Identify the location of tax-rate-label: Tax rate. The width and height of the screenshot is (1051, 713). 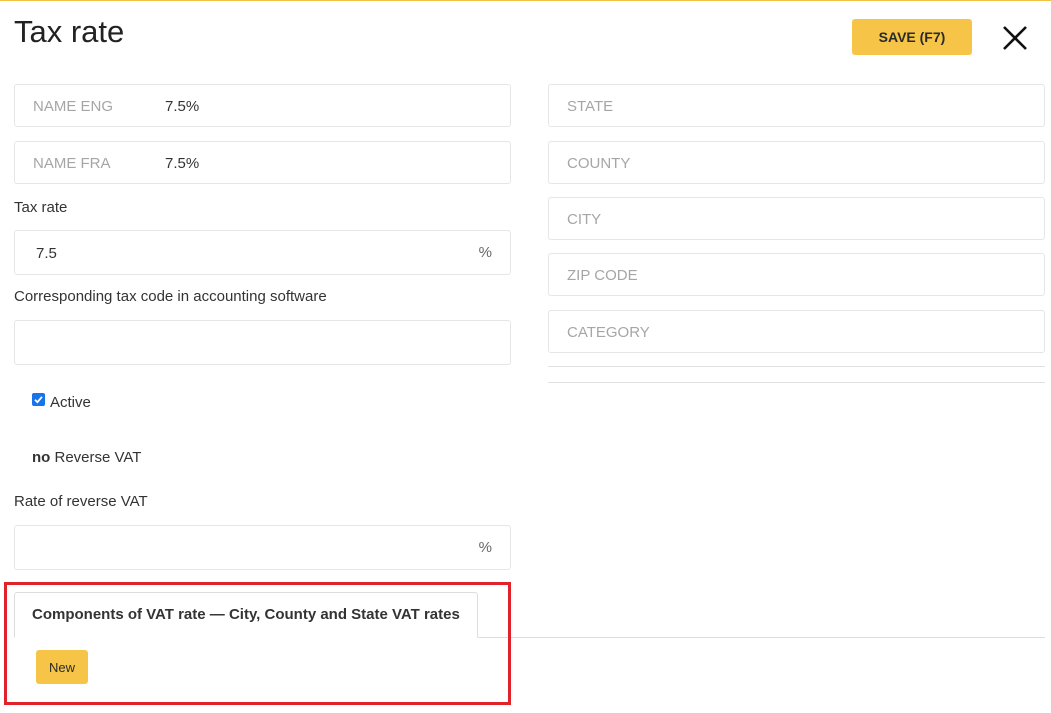
(41, 207).